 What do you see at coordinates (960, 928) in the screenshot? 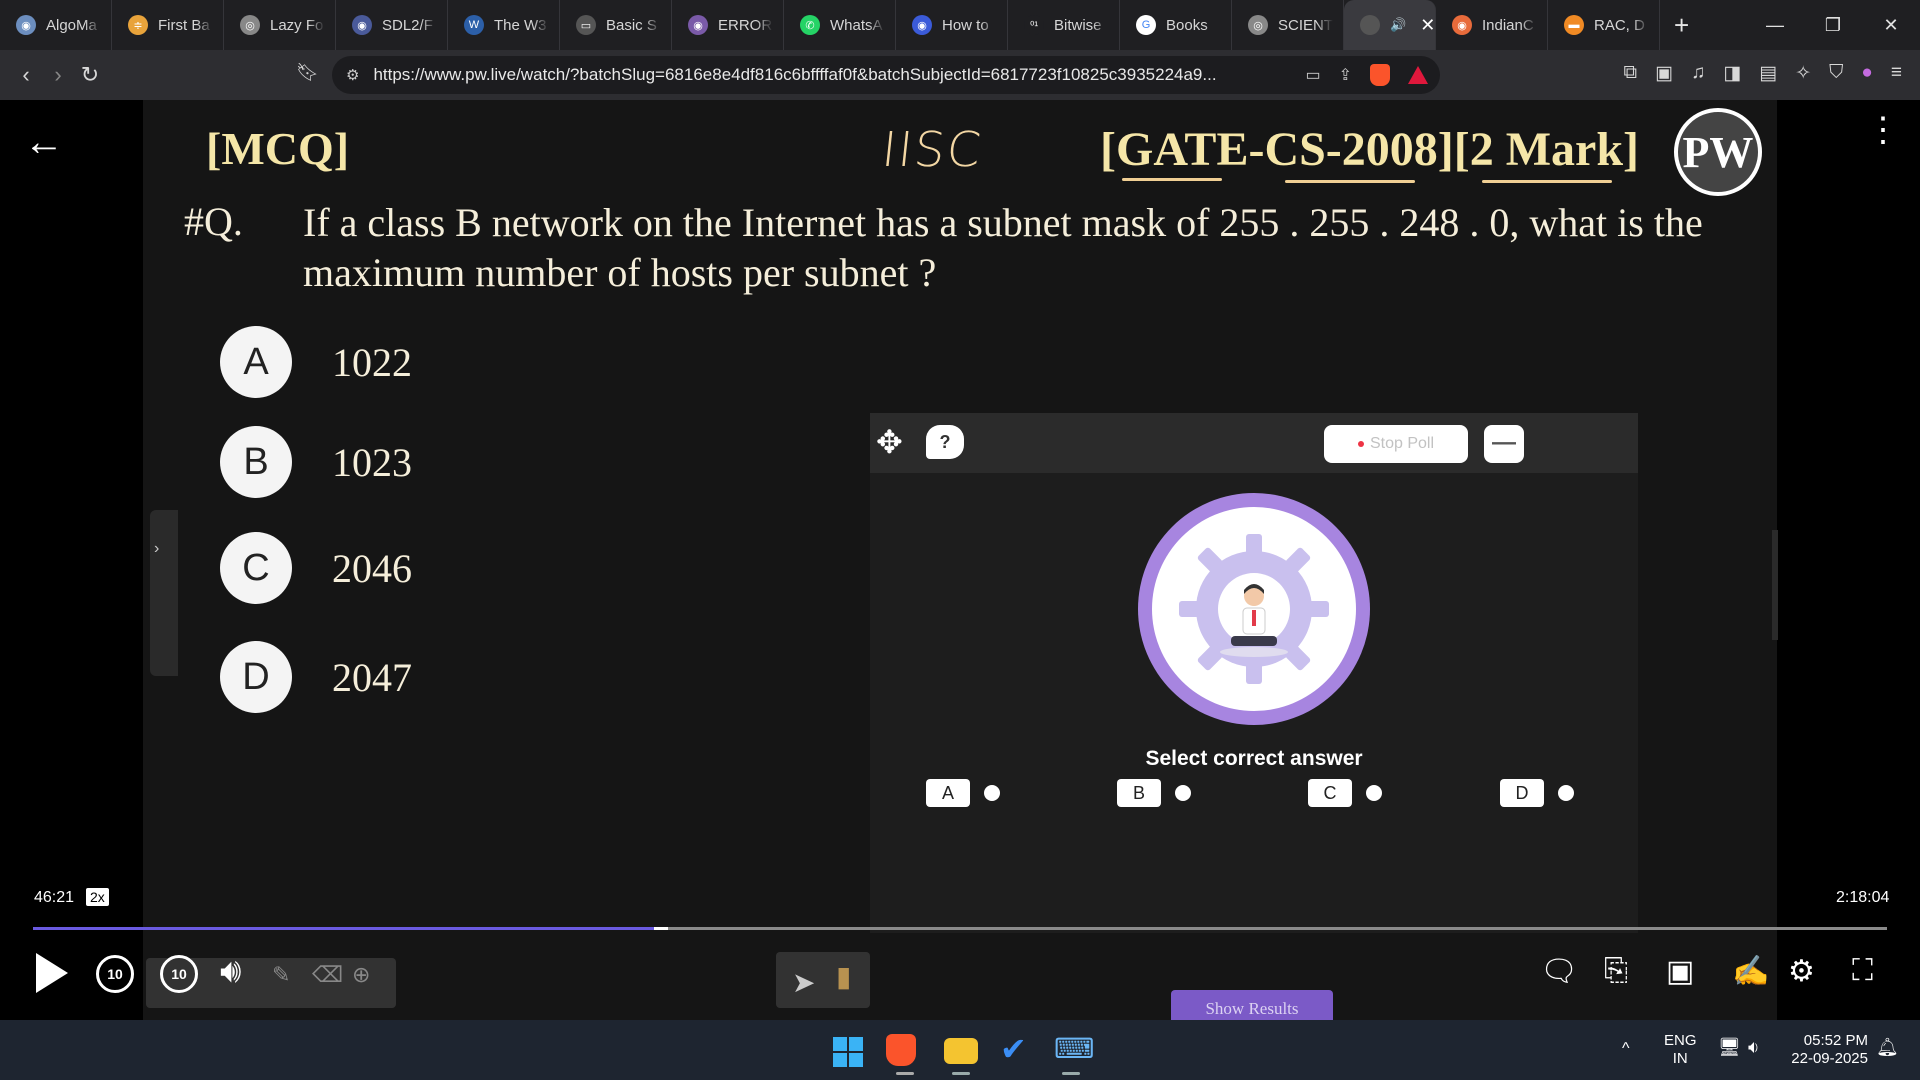
I see `progress-bar` at bounding box center [960, 928].